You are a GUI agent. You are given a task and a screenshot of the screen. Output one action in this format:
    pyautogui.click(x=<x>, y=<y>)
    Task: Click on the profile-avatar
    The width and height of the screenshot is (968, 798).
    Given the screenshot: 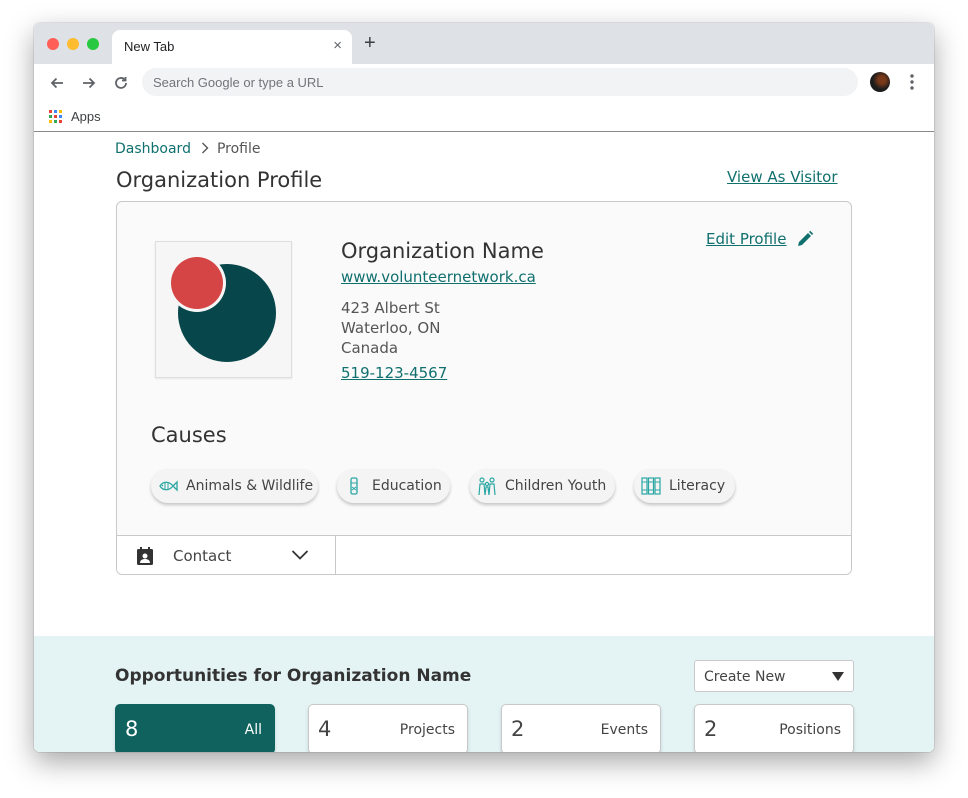 What is the action you would take?
    pyautogui.click(x=880, y=82)
    